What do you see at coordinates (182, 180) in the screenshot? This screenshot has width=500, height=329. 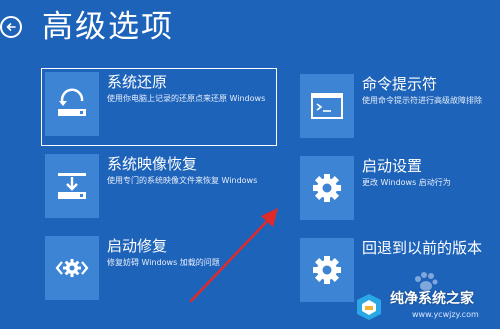 I see `option-description: 使用专门的系统映像文件来恢复 Windows` at bounding box center [182, 180].